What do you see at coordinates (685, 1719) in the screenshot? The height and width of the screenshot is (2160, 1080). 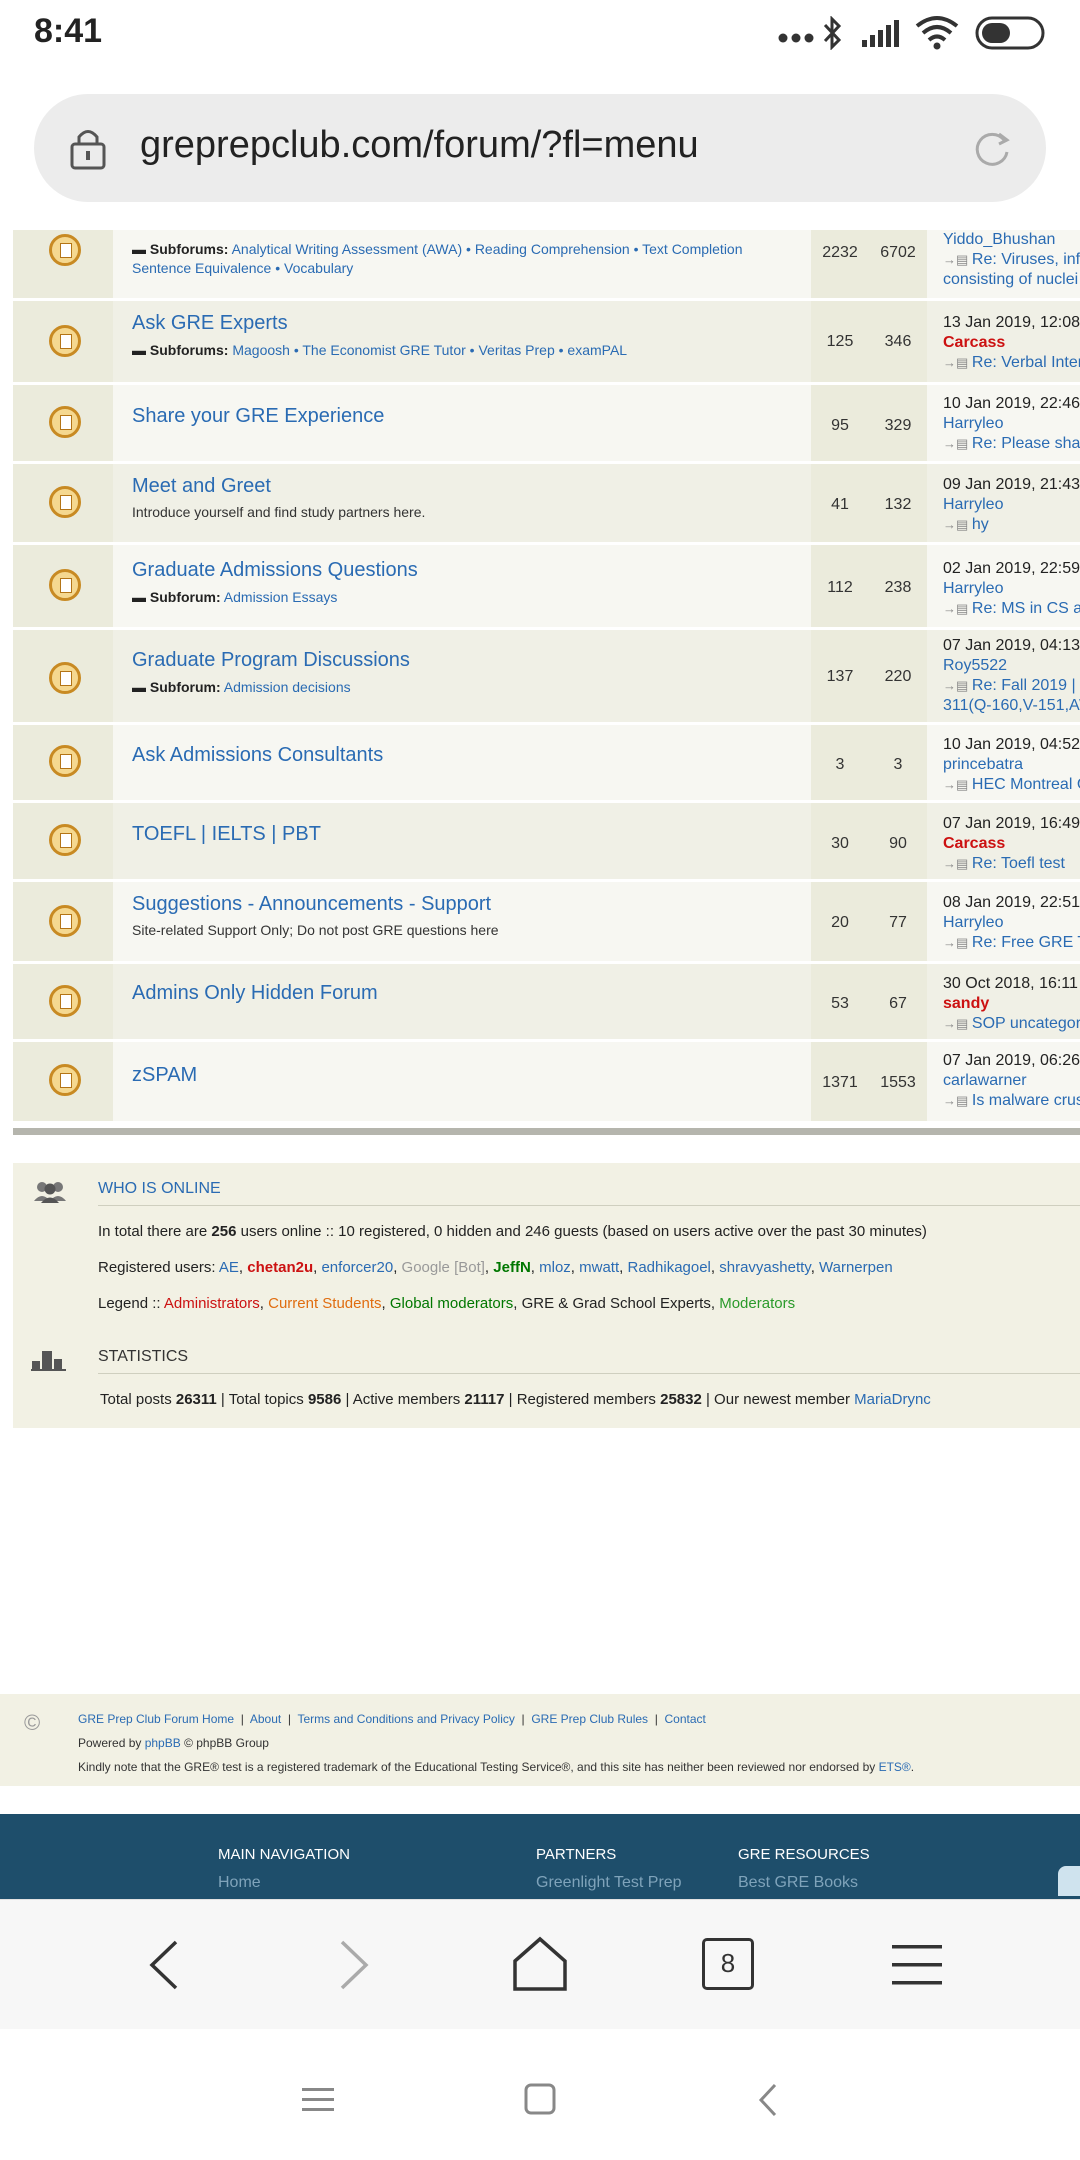 I see `footer-link-contact: Contact` at bounding box center [685, 1719].